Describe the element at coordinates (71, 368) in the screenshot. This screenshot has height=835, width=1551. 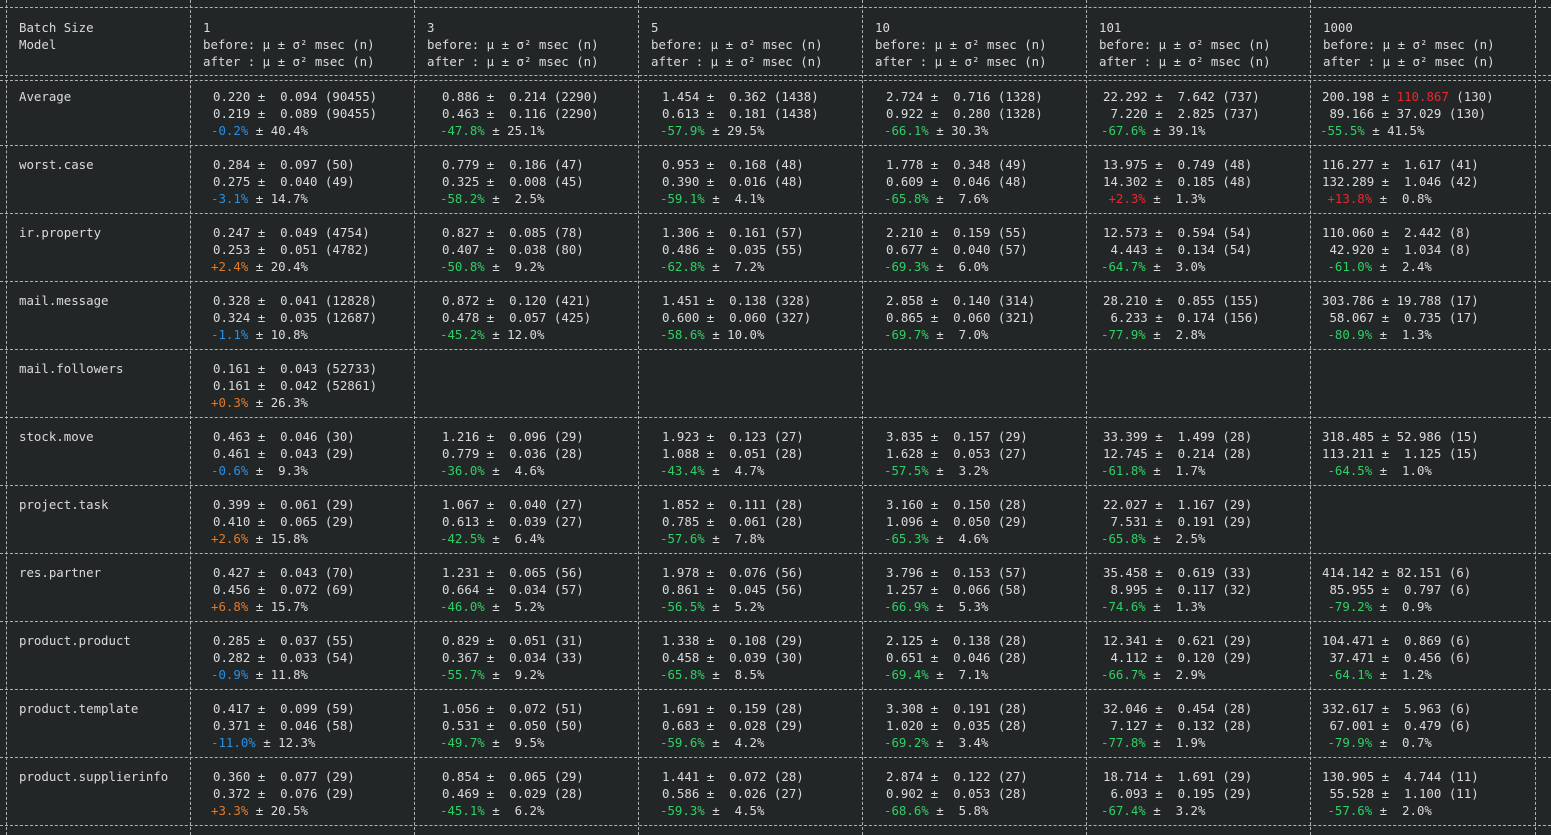
I see `model-name: mail.followers` at that location.